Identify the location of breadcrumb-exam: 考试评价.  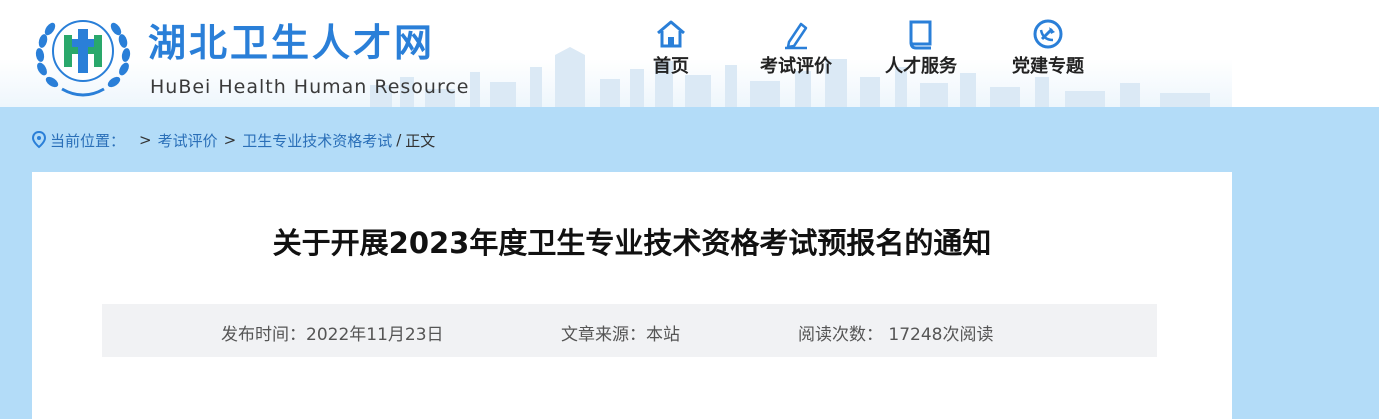
(188, 140).